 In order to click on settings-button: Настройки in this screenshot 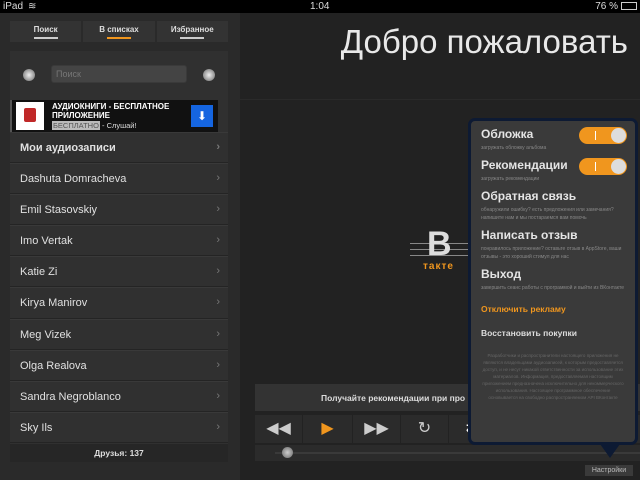, I will do `click(609, 470)`.